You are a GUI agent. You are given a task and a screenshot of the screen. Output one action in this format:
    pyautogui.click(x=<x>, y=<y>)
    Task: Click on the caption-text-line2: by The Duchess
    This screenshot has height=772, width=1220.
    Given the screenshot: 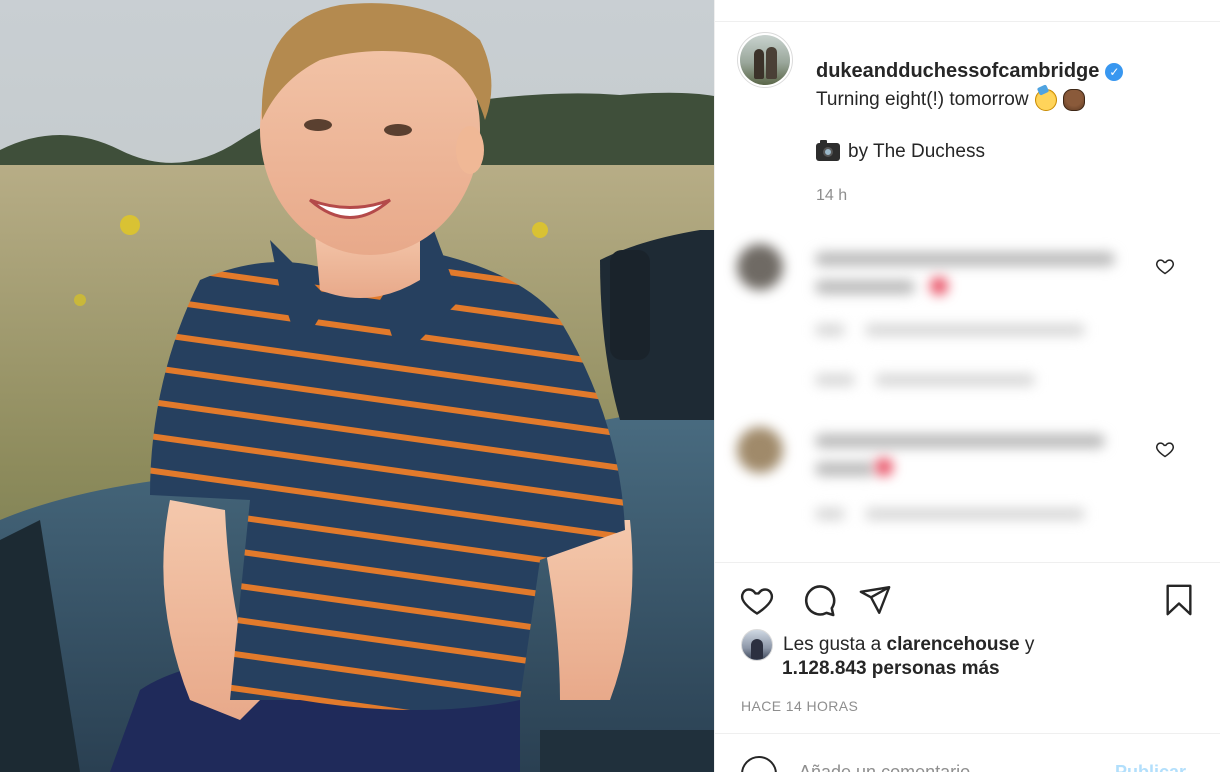 What is the action you would take?
    pyautogui.click(x=916, y=151)
    